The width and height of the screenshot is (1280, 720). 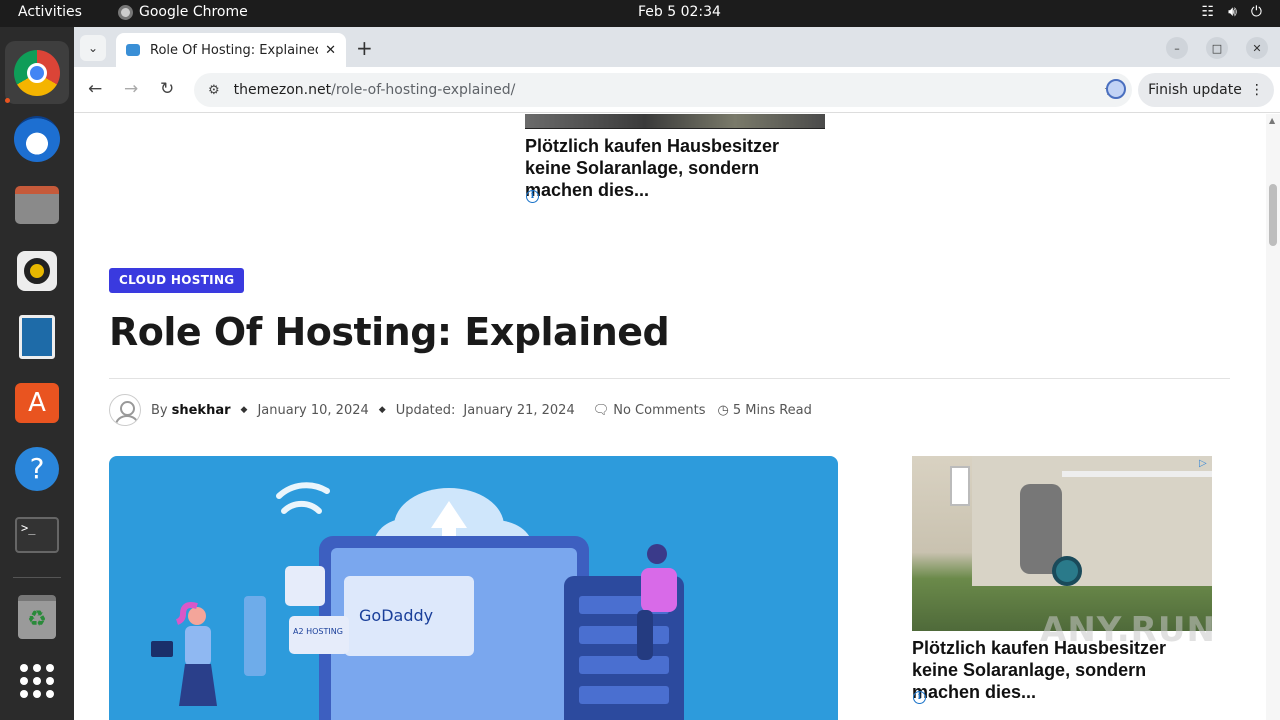 I want to click on scroll-up-icon: ▲, so click(x=1272, y=120).